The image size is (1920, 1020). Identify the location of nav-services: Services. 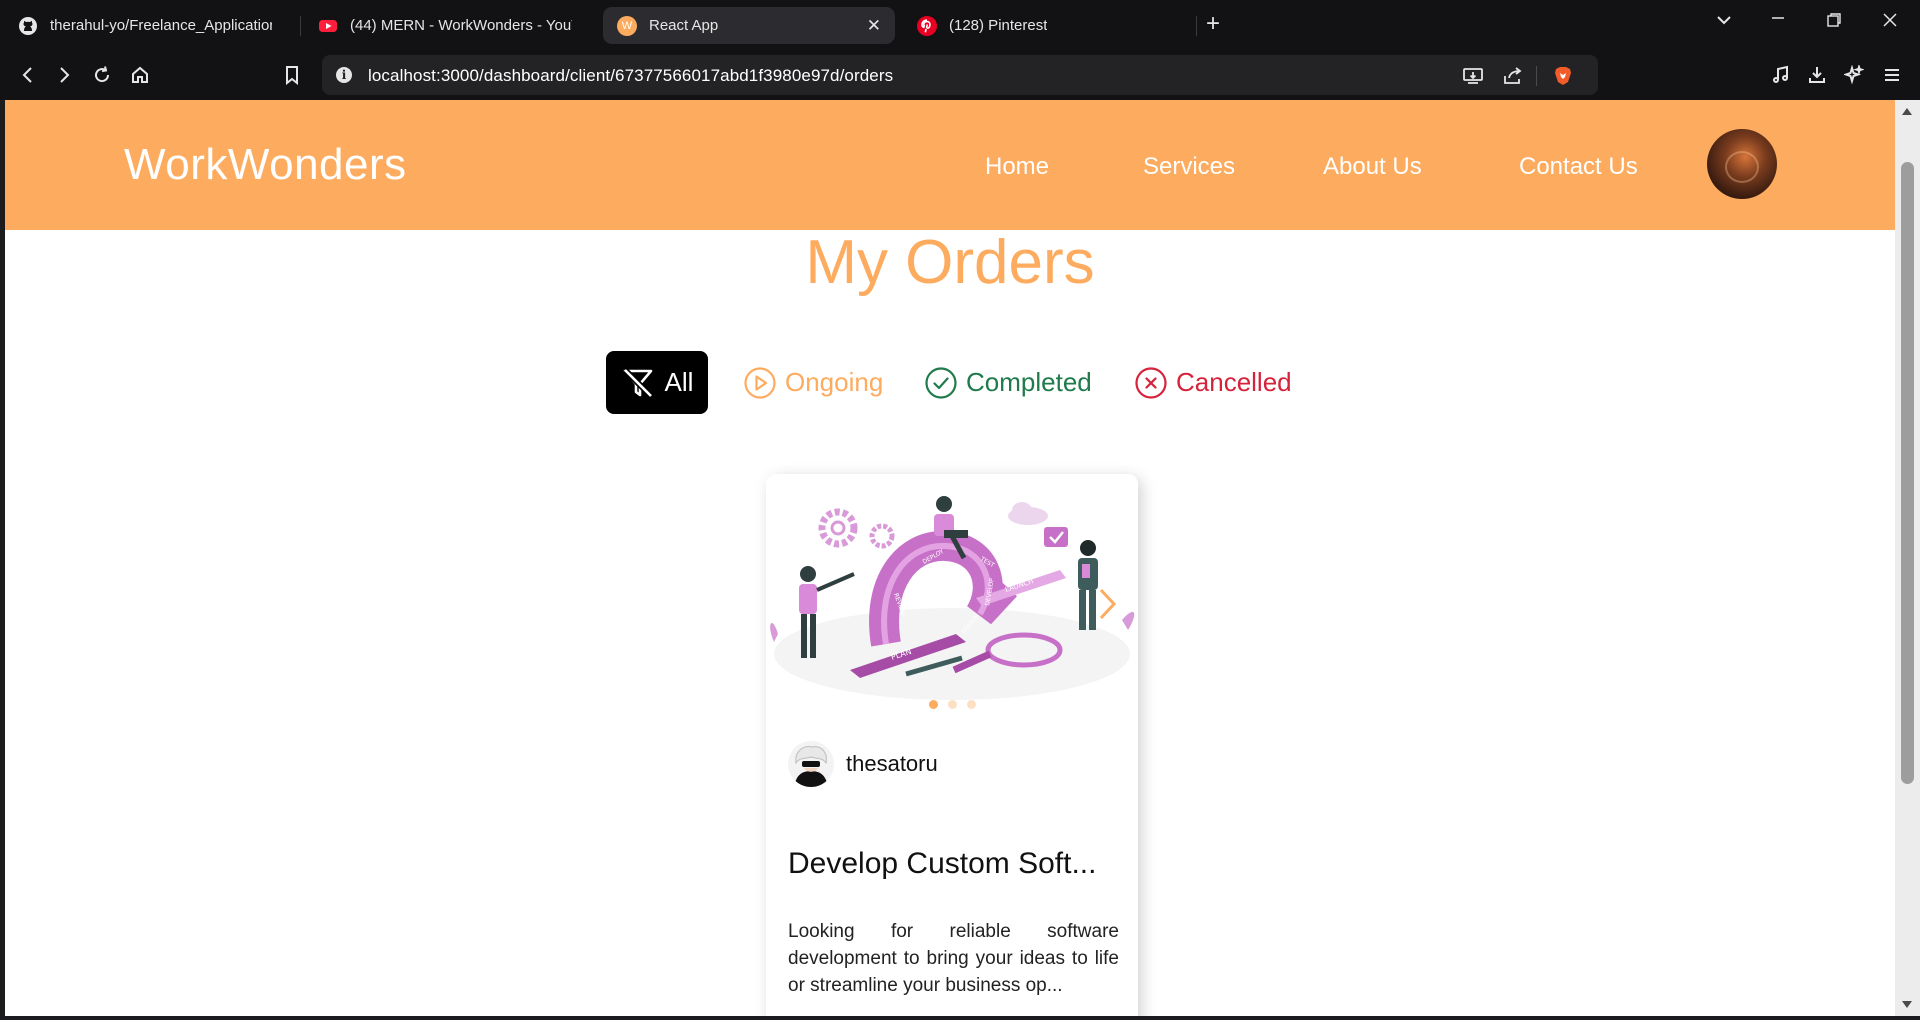
(1189, 167).